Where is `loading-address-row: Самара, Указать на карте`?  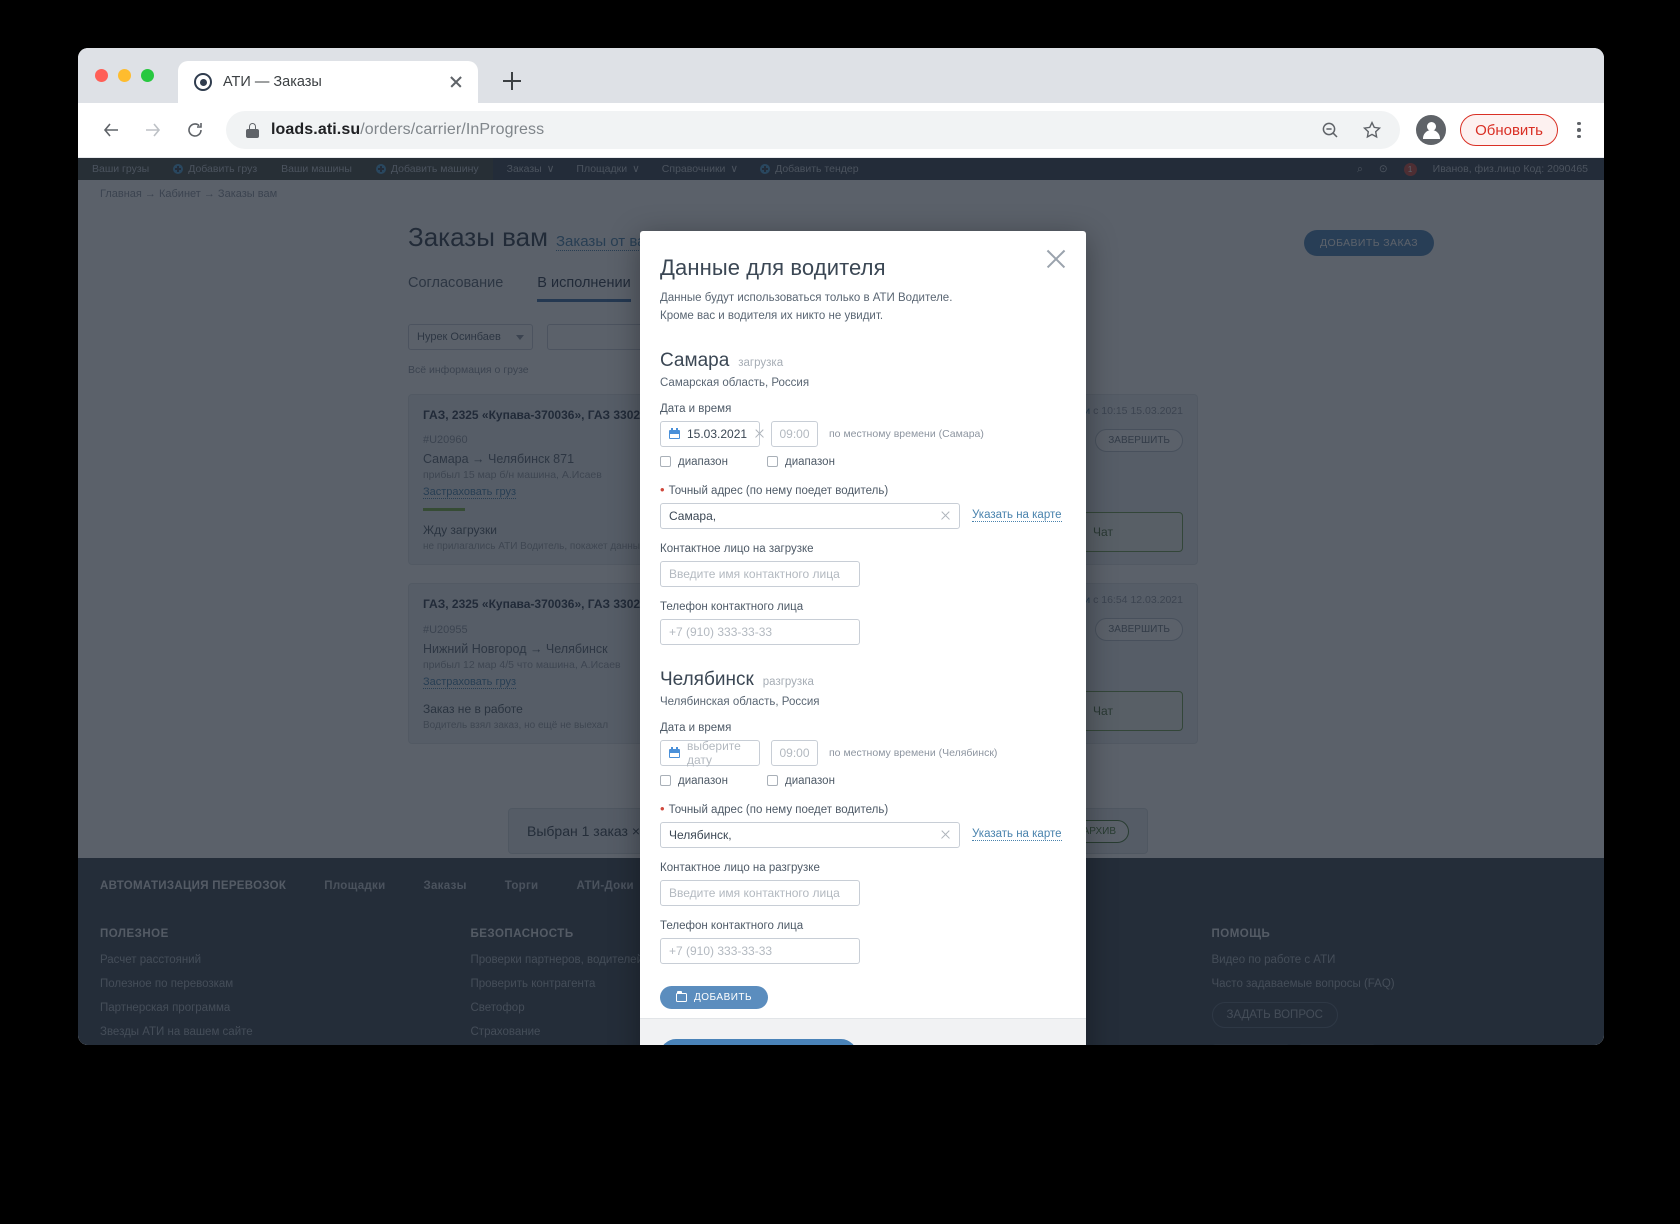
loading-address-row: Самара, Указать на карте is located at coordinates (863, 515).